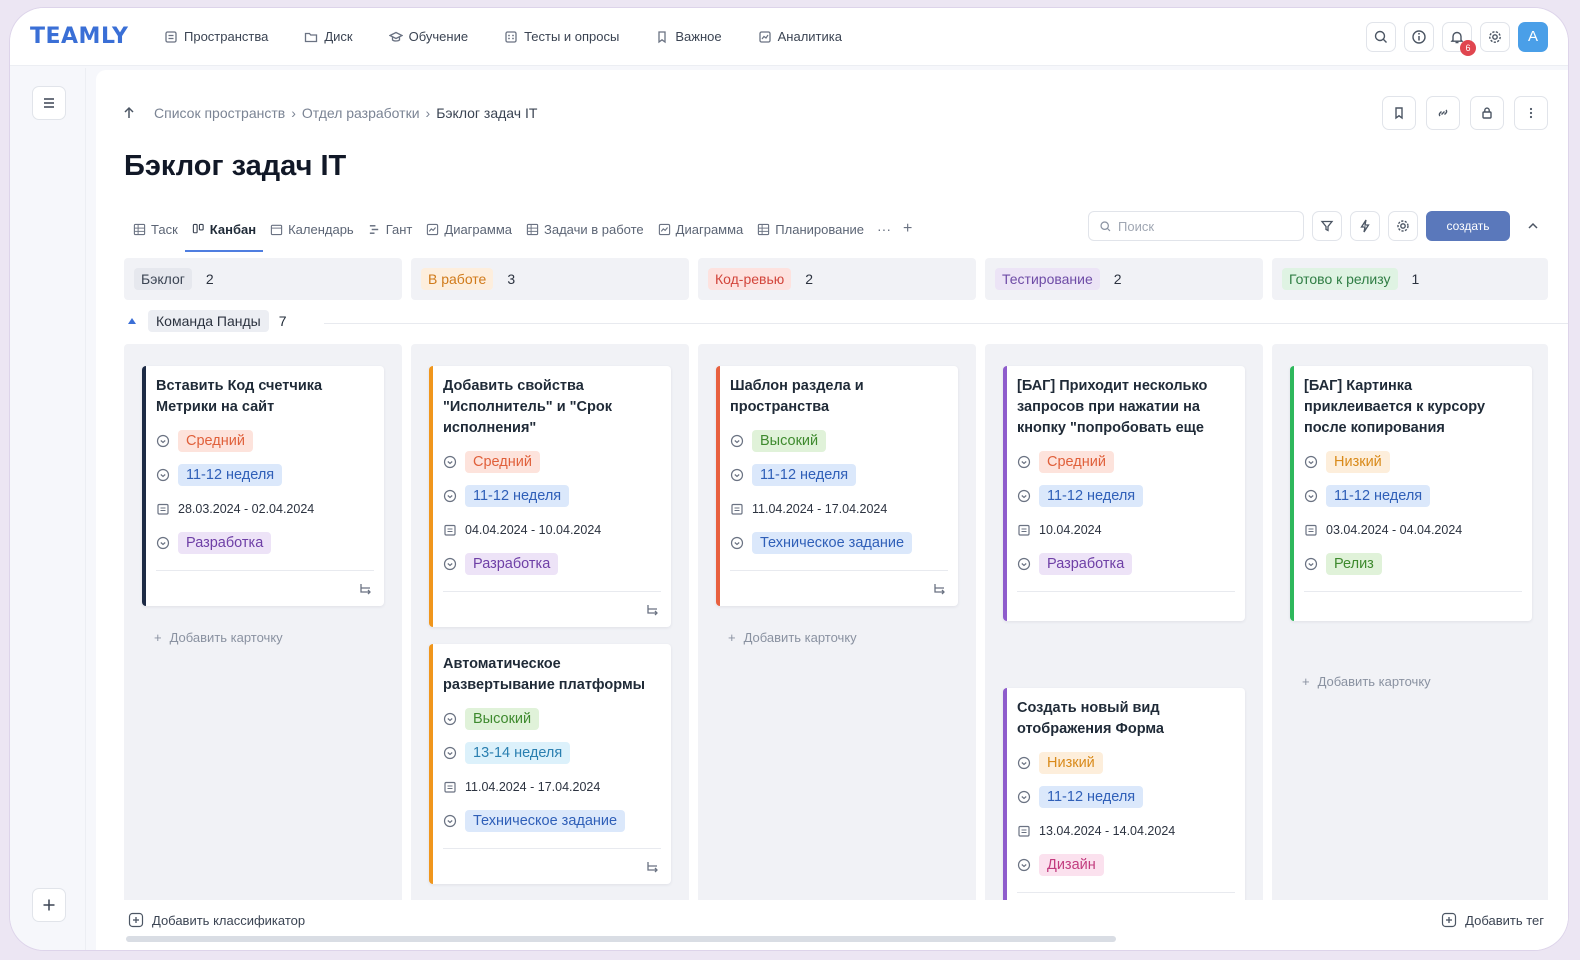 The height and width of the screenshot is (960, 1580). I want to click on global-search-button, so click(1381, 36).